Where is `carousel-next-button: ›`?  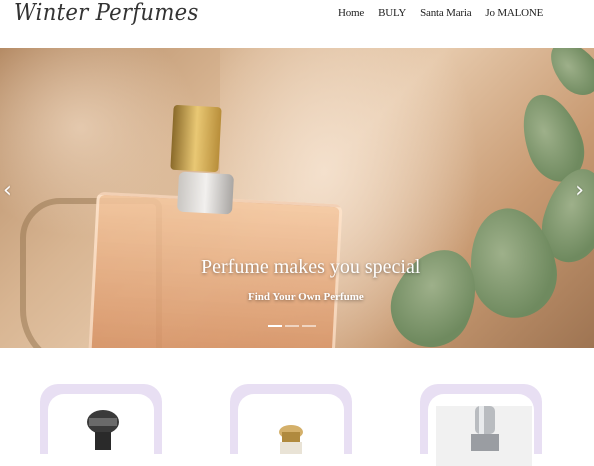
carousel-next-button: › is located at coordinates (579, 191).